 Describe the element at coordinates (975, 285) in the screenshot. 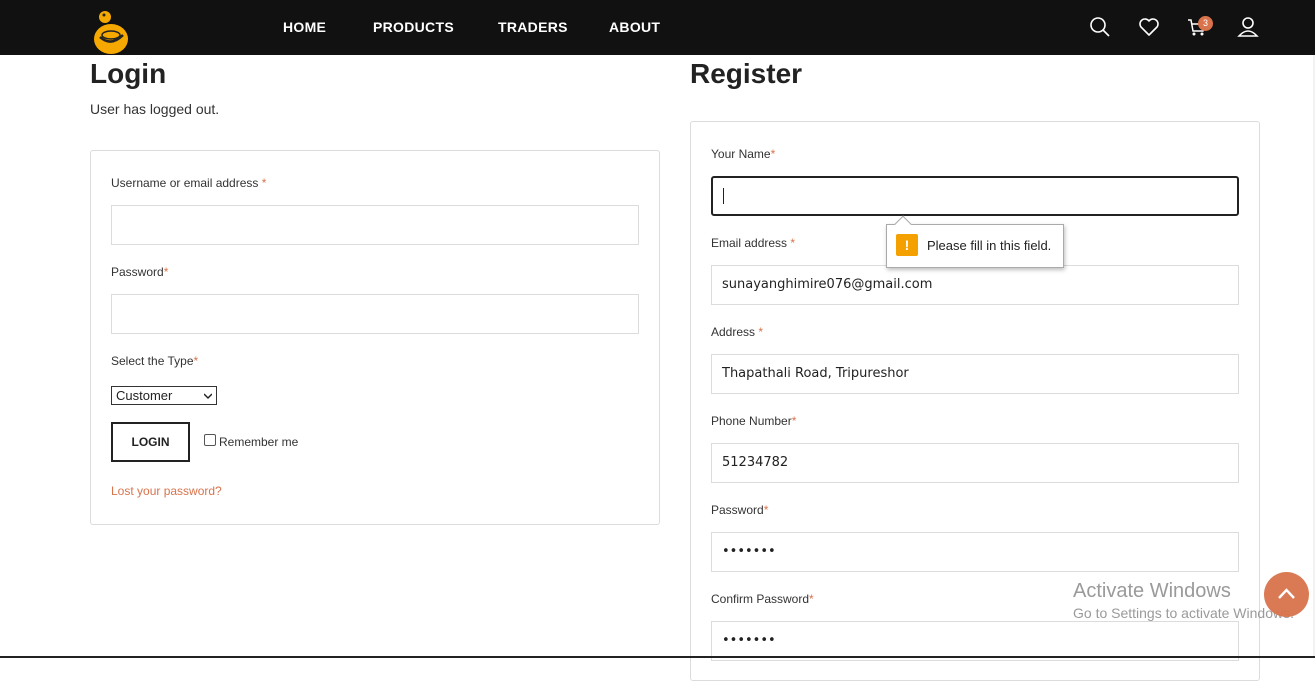

I see `email-input: sunayanghimire076@gmail.com` at that location.